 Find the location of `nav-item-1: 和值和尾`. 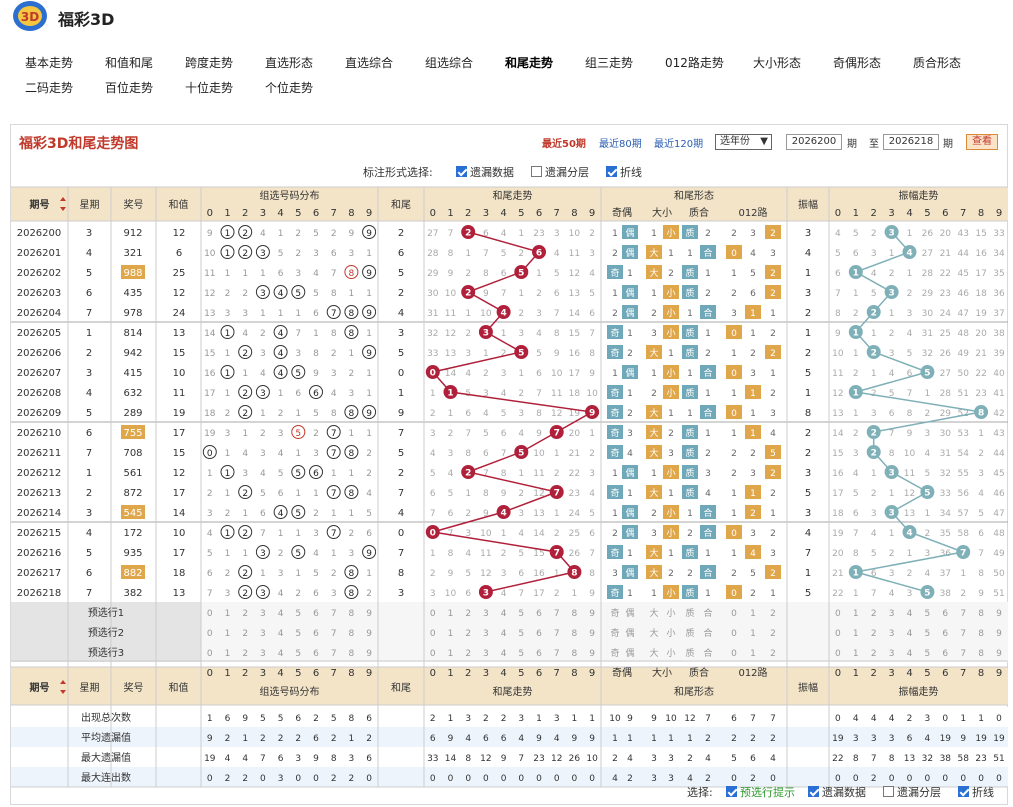

nav-item-1: 和值和尾 is located at coordinates (129, 62).